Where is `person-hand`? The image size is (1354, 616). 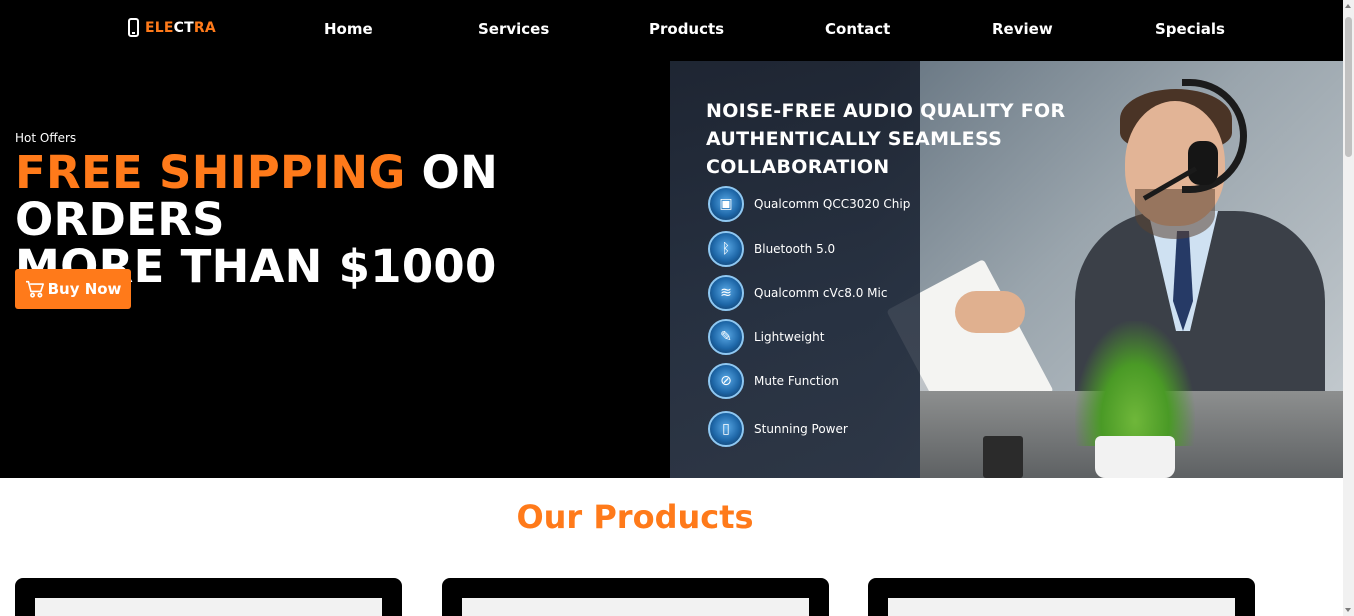 person-hand is located at coordinates (990, 312).